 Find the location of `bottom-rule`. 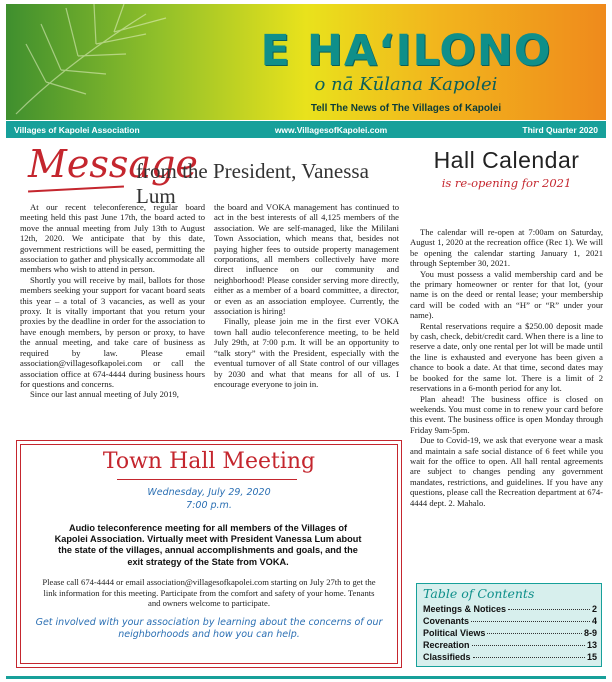

bottom-rule is located at coordinates (306, 677).